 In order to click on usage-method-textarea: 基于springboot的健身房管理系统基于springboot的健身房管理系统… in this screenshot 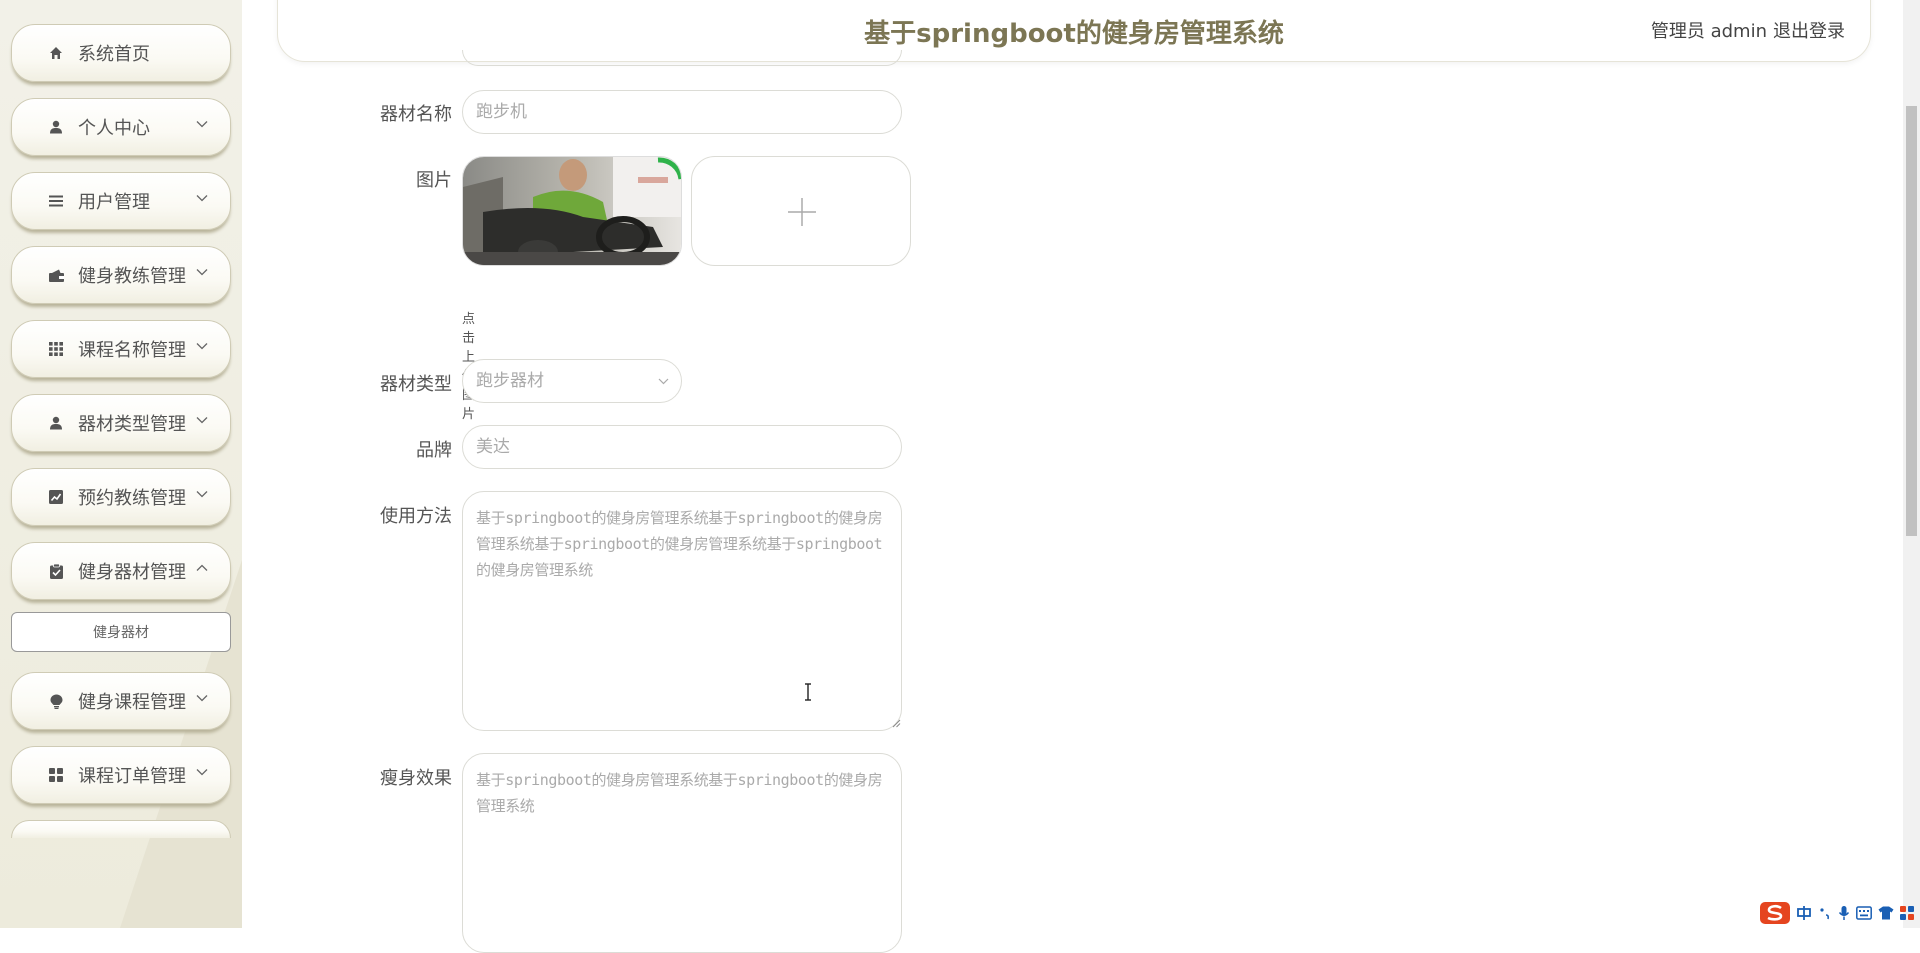, I will do `click(682, 611)`.